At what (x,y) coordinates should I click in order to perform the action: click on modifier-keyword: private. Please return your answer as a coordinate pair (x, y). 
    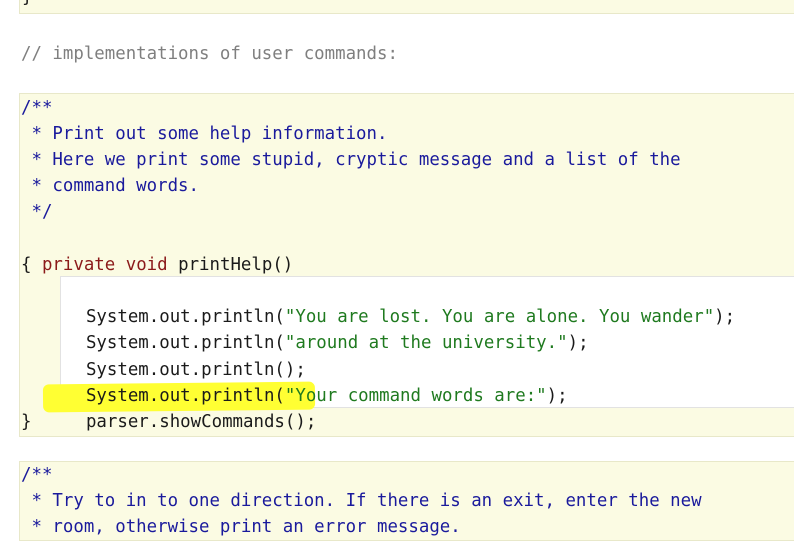
    Looking at the image, I should click on (78, 265).